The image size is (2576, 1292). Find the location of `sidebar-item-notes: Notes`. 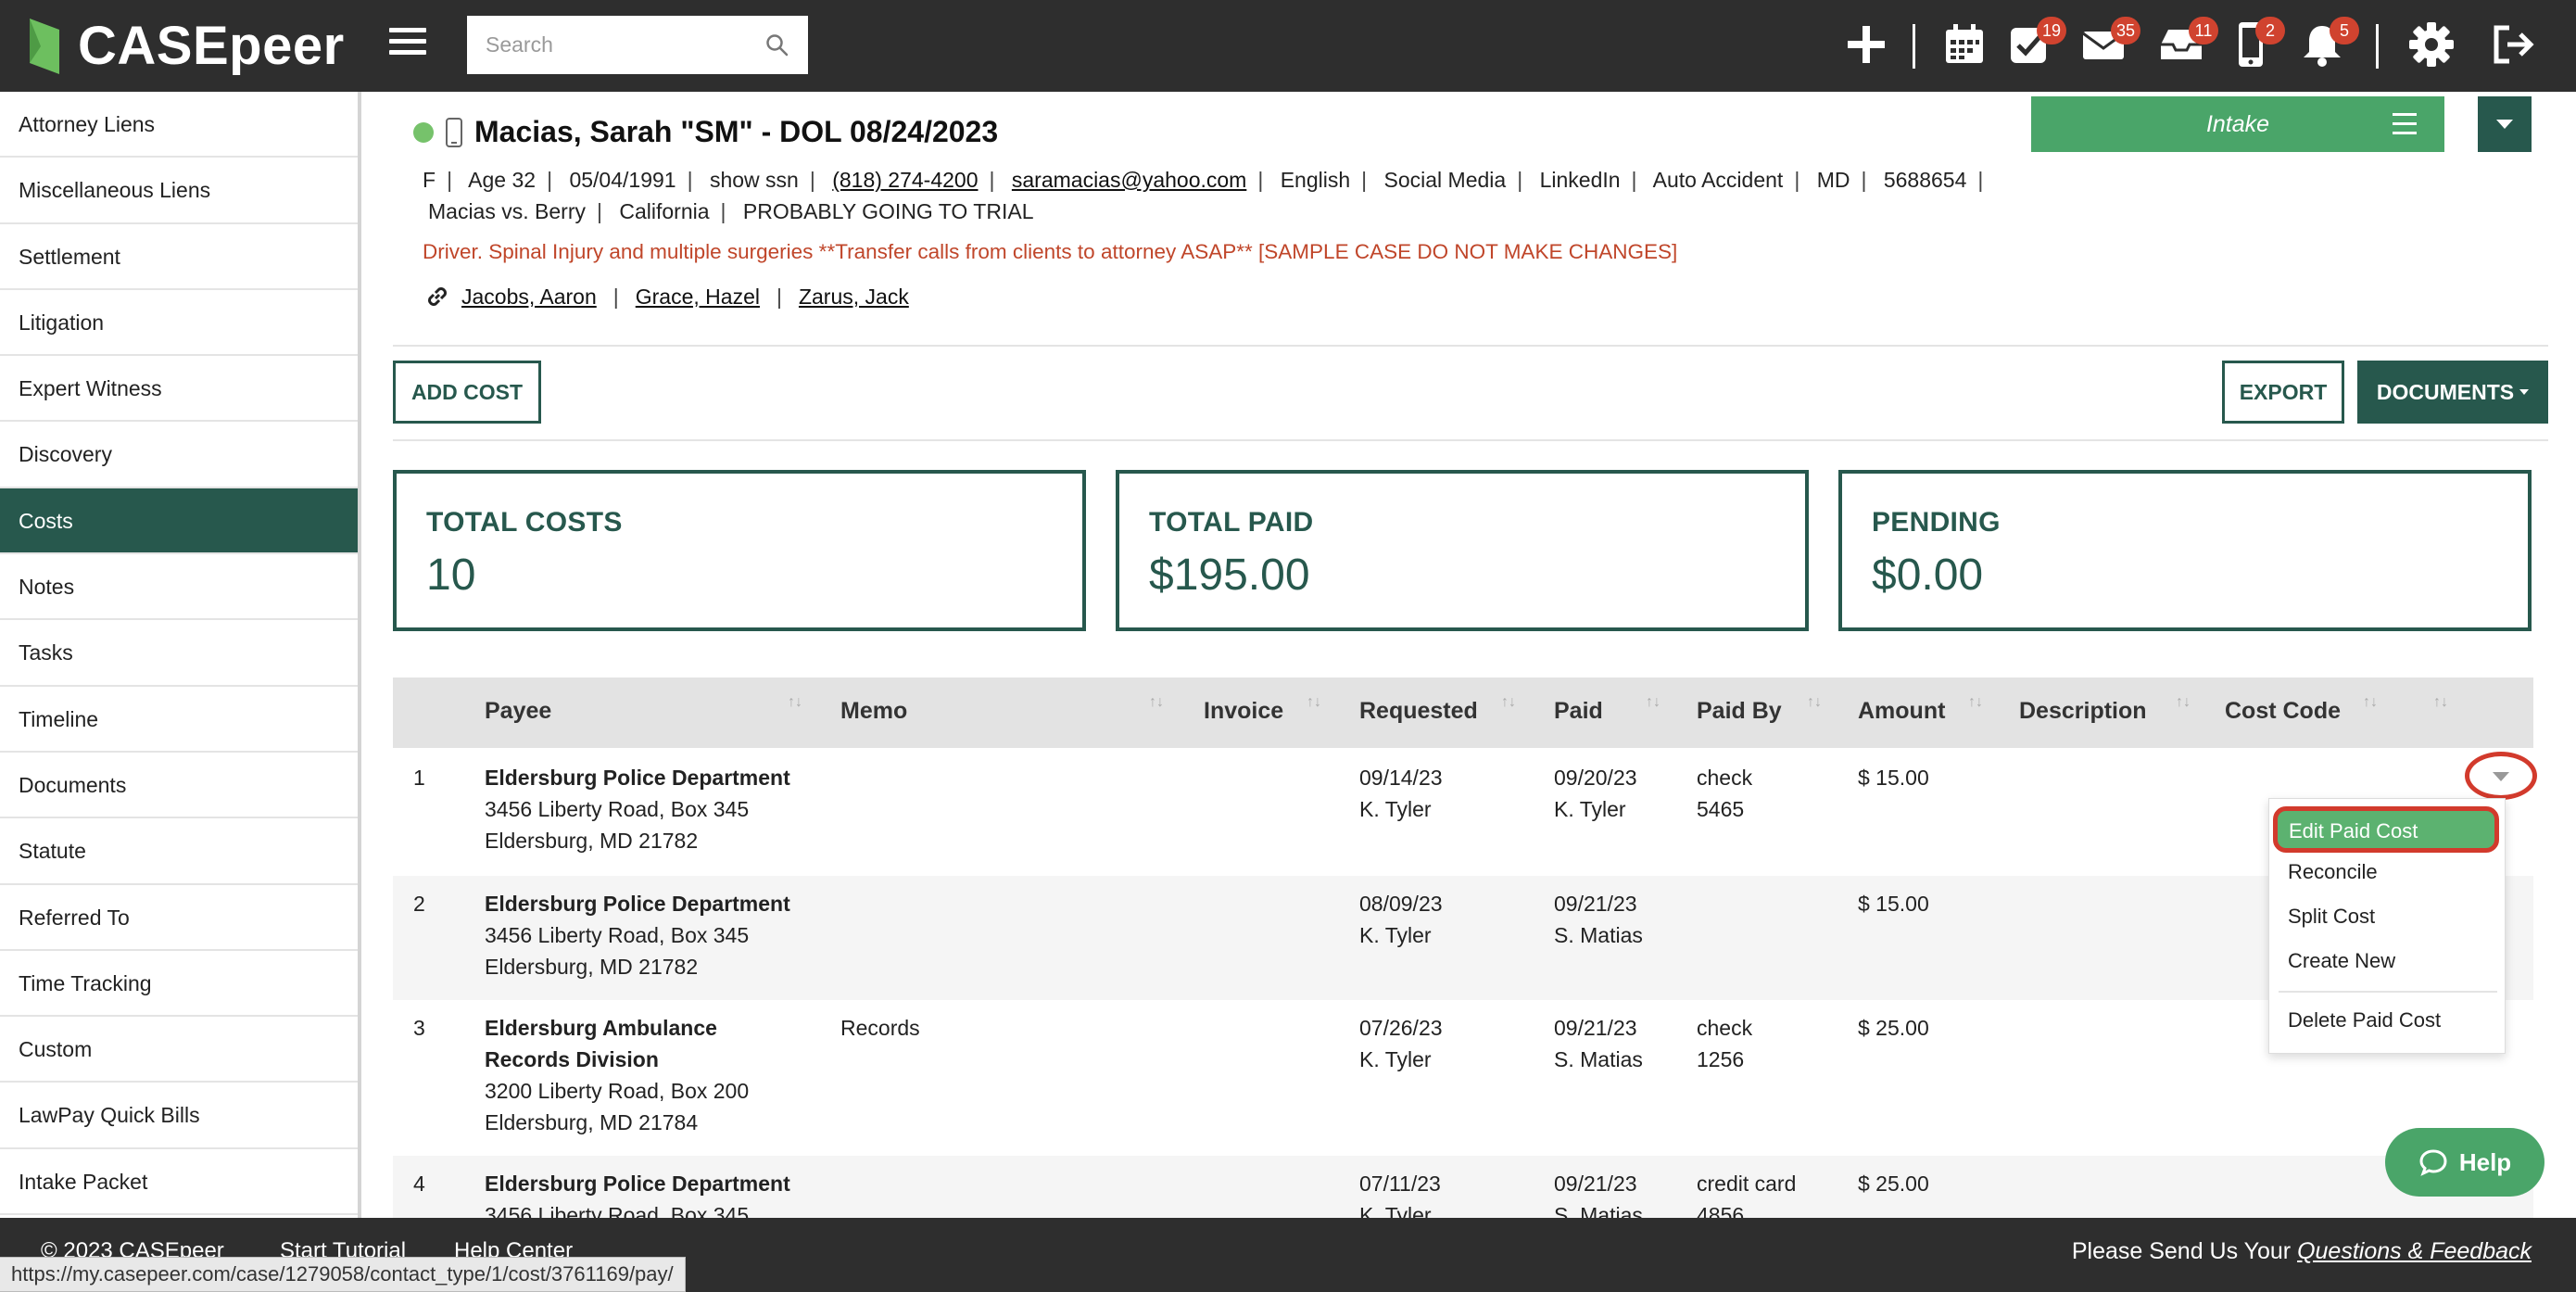

sidebar-item-notes: Notes is located at coordinates (179, 587).